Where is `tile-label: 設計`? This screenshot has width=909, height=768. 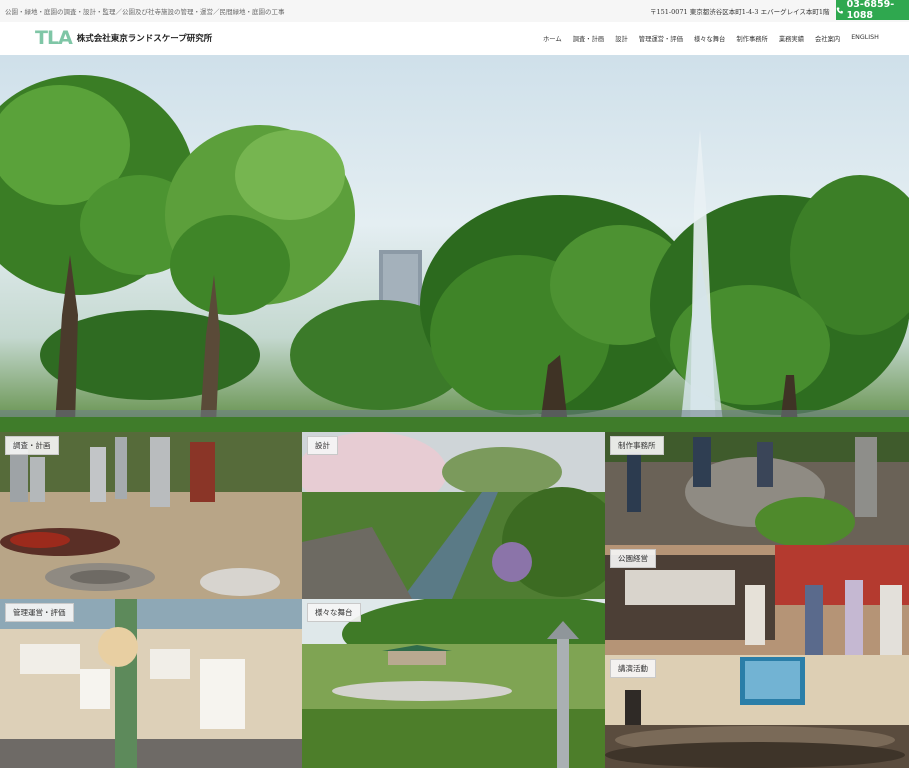
tile-label: 設計 is located at coordinates (322, 445).